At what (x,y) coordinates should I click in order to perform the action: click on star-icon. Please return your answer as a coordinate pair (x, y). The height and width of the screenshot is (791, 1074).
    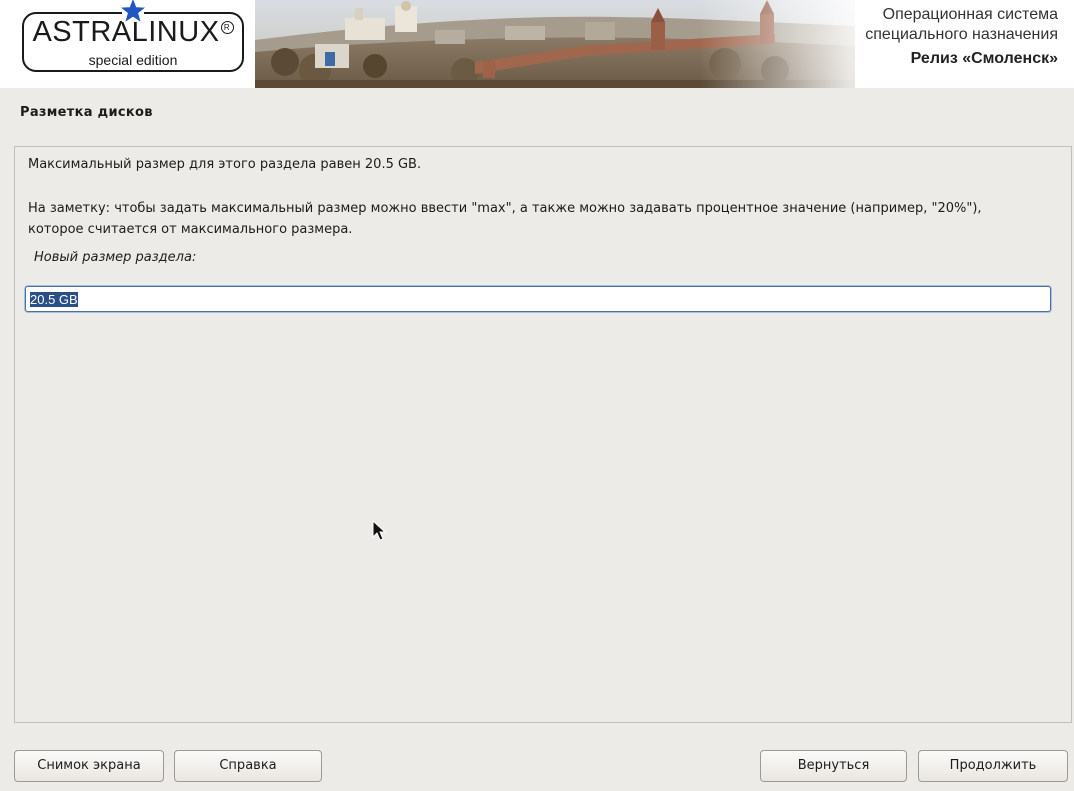
    Looking at the image, I should click on (133, 11).